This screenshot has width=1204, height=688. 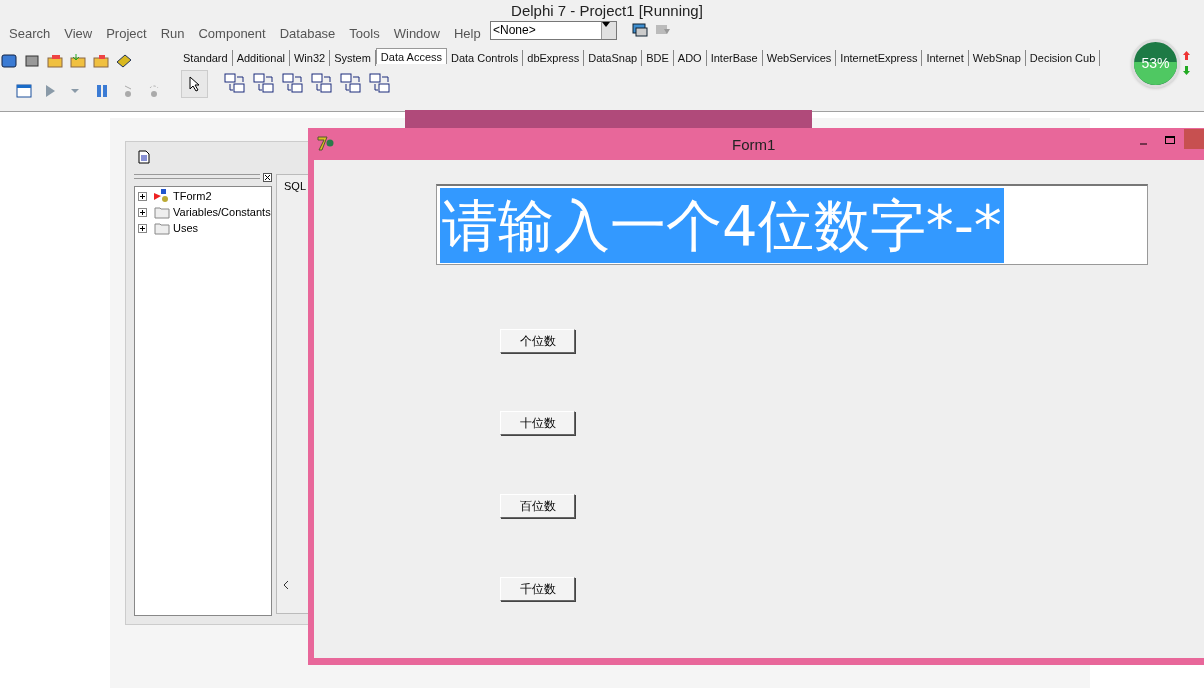 What do you see at coordinates (658, 58) in the screenshot?
I see `palette-tab: BDE` at bounding box center [658, 58].